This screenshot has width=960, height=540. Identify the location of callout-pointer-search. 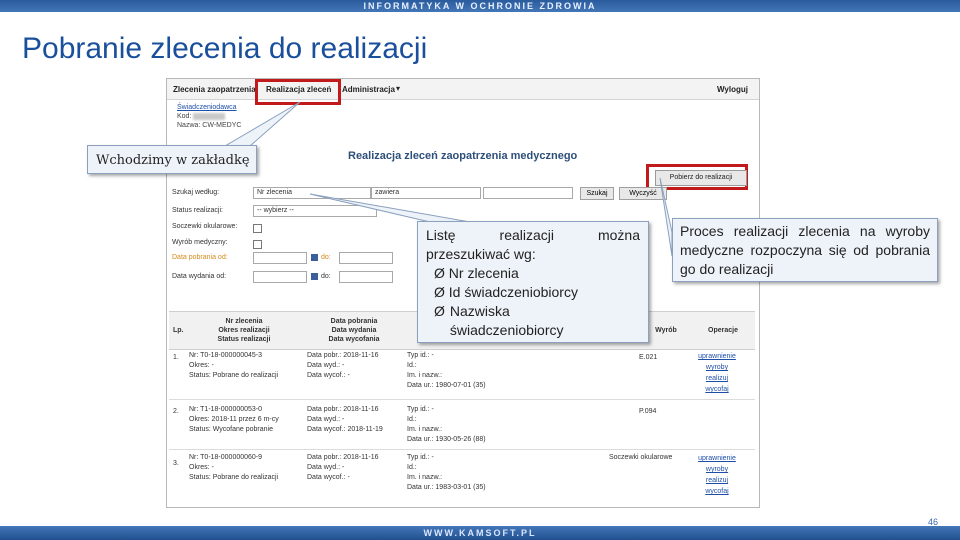
(390, 208).